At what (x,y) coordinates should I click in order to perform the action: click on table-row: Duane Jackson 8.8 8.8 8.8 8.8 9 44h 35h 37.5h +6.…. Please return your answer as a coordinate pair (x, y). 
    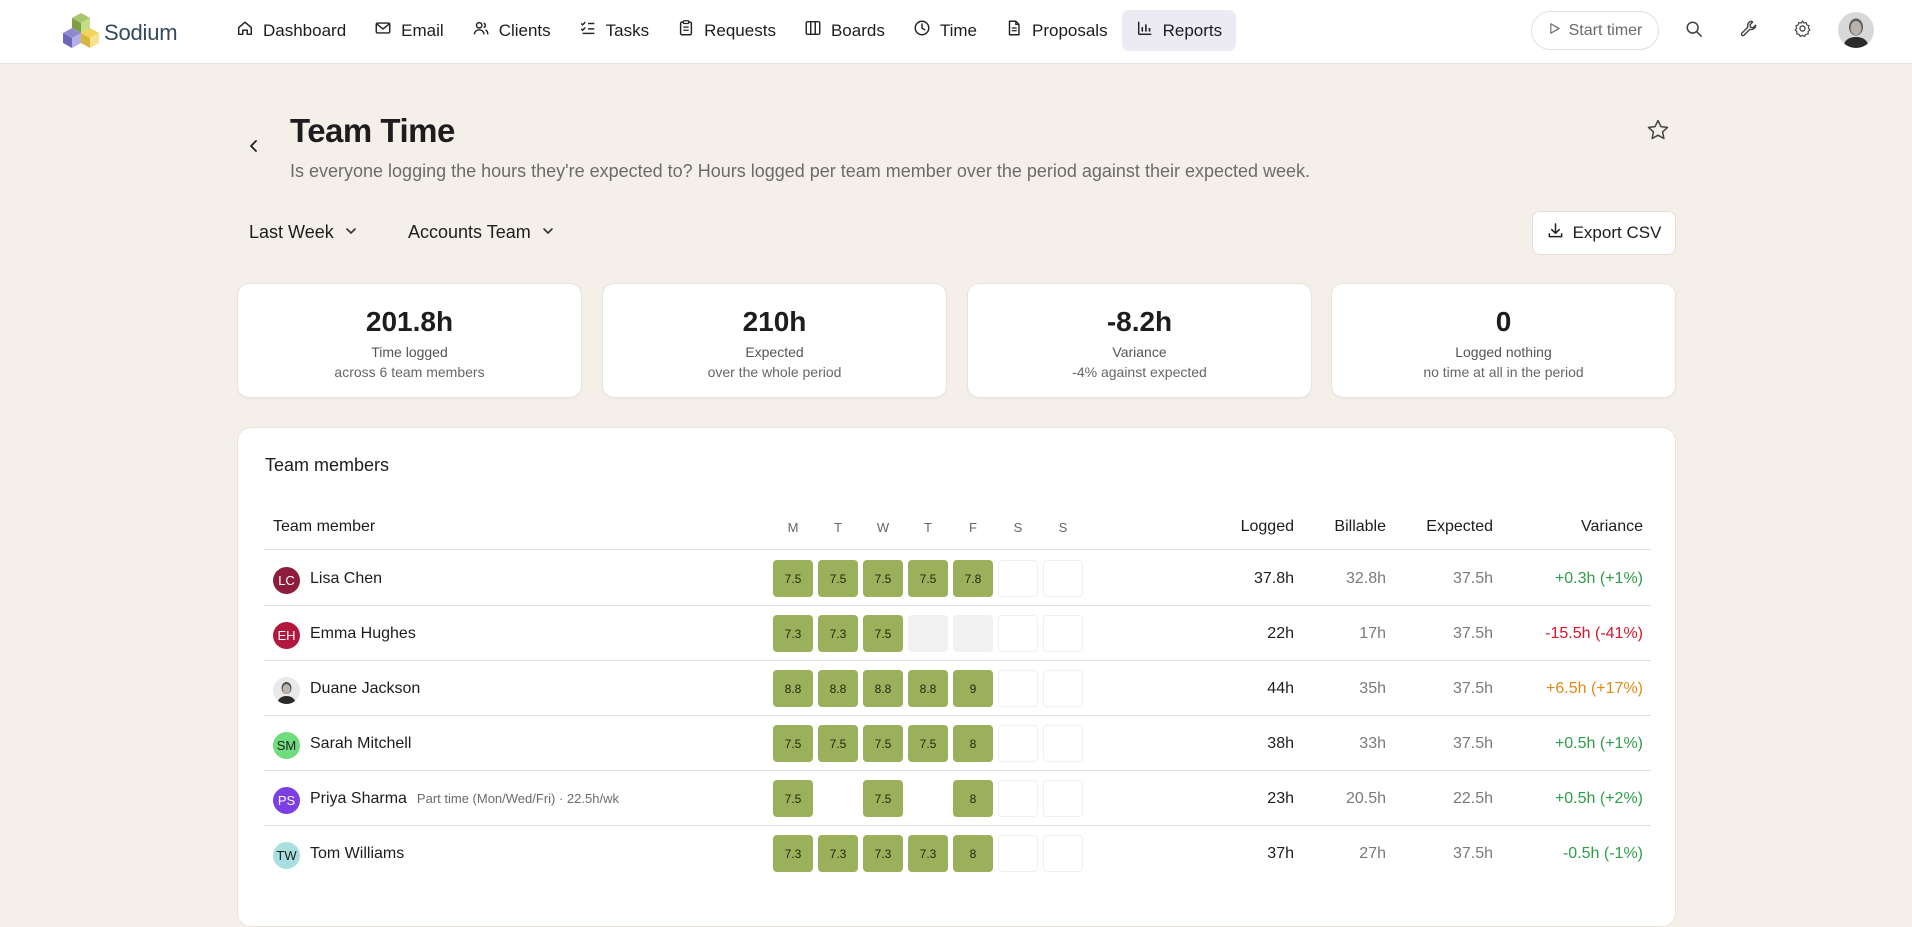
    Looking at the image, I should click on (957, 688).